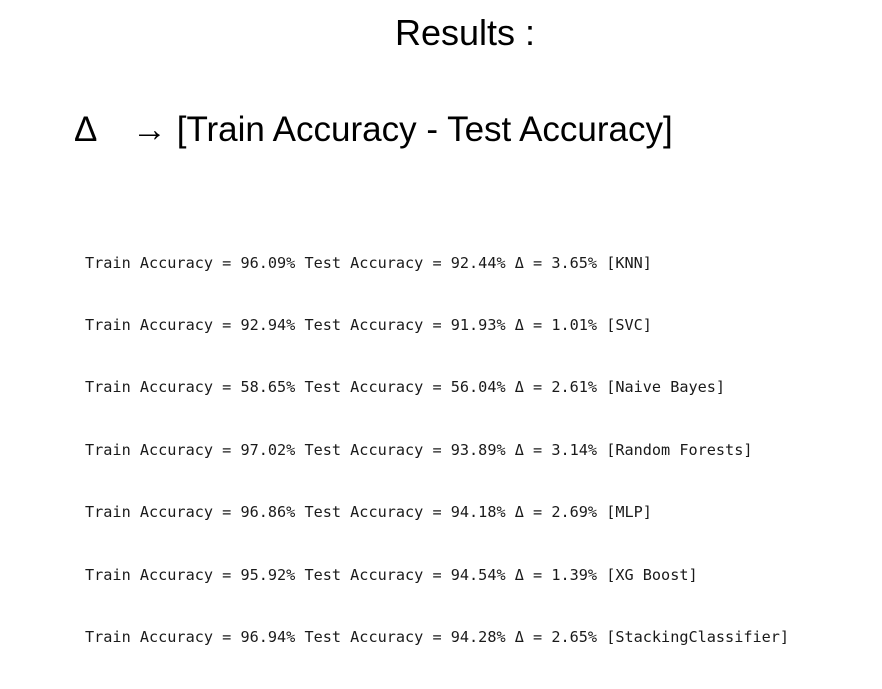  I want to click on slide-title: Results :, so click(465, 32).